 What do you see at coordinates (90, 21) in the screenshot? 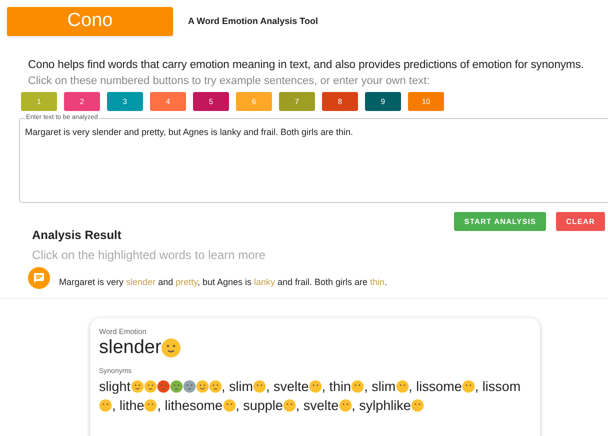
I see `logo: Cono` at bounding box center [90, 21].